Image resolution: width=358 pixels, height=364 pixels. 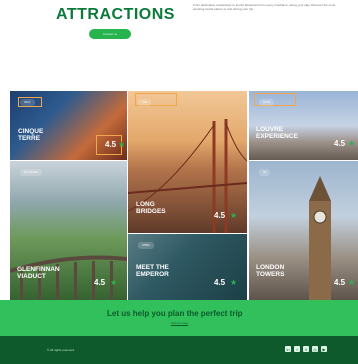 What do you see at coordinates (61, 350) in the screenshot?
I see `copyright-text: © All rights reserved.` at bounding box center [61, 350].